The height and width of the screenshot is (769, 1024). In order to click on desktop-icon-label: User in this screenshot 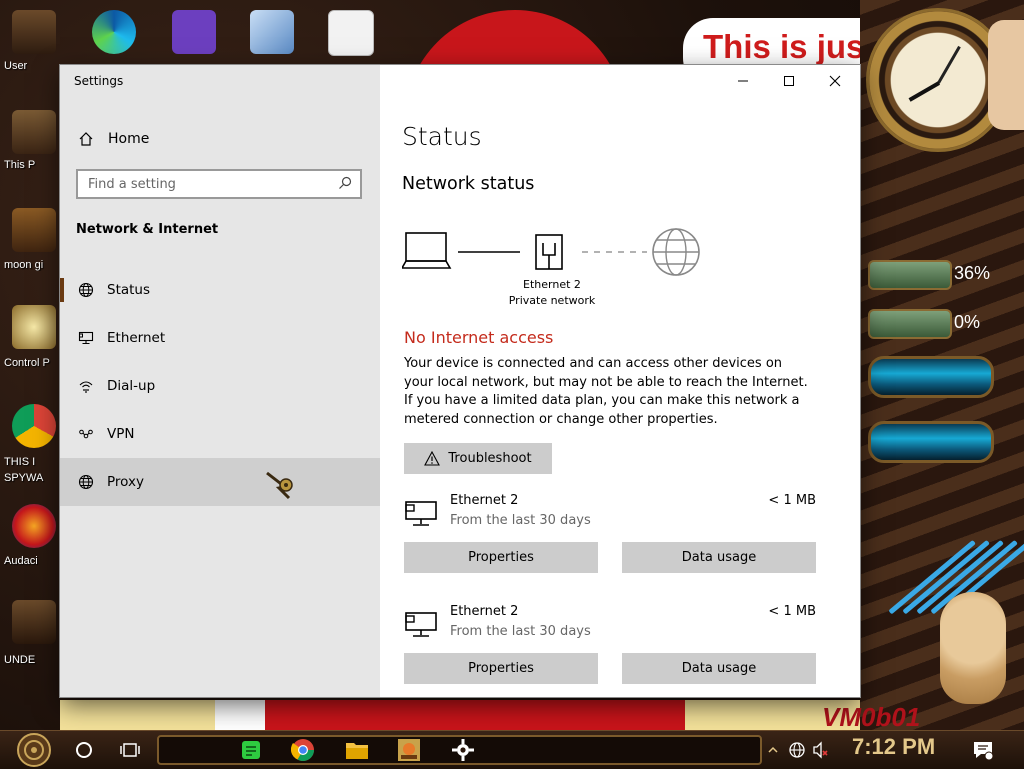, I will do `click(16, 66)`.